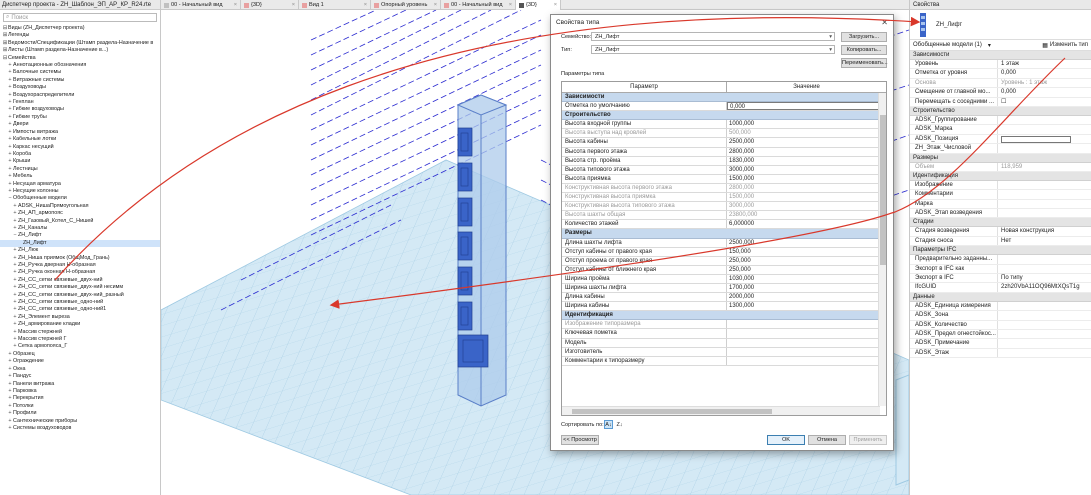 This screenshot has height=495, width=1091. Describe the element at coordinates (721, 216) in the screenshot. I see `param-row: Высота шахты общая 23800,000` at that location.